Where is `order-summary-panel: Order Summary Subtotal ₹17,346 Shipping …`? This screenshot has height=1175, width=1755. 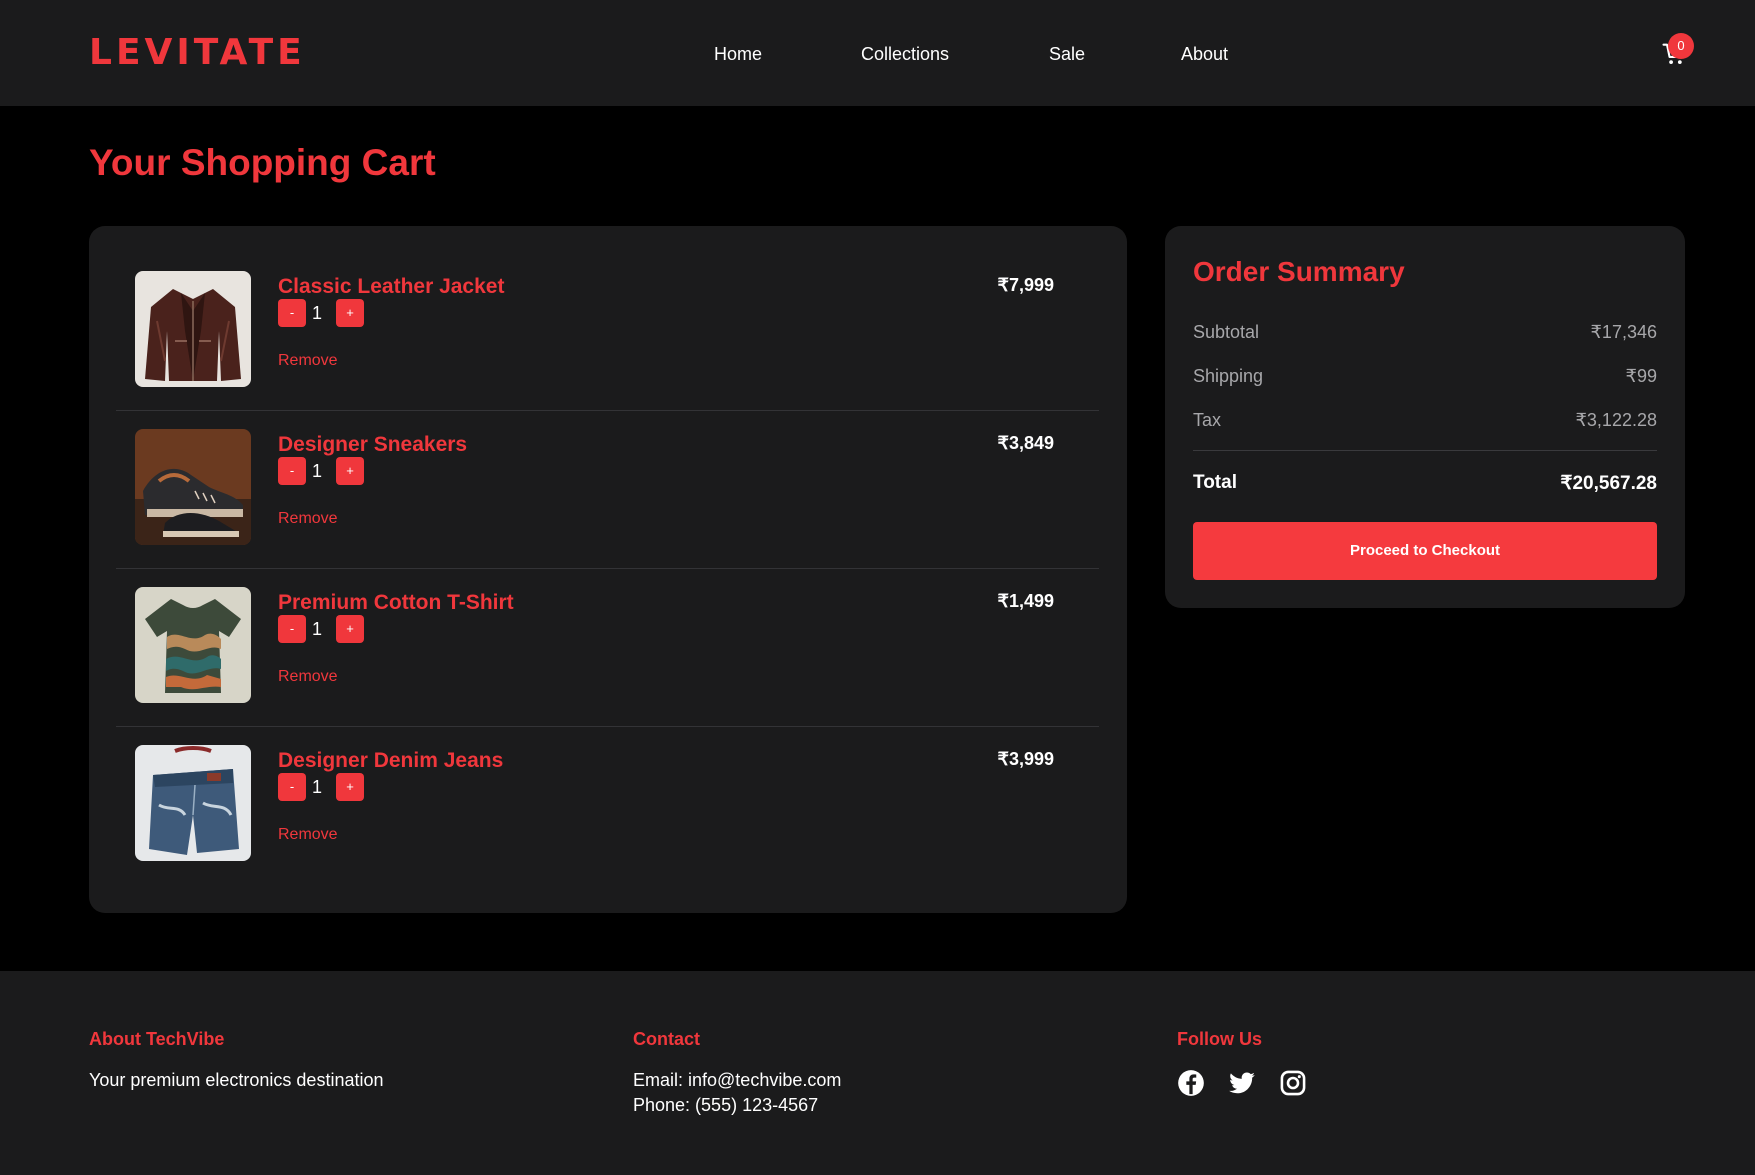 order-summary-panel: Order Summary Subtotal ₹17,346 Shipping … is located at coordinates (1425, 417).